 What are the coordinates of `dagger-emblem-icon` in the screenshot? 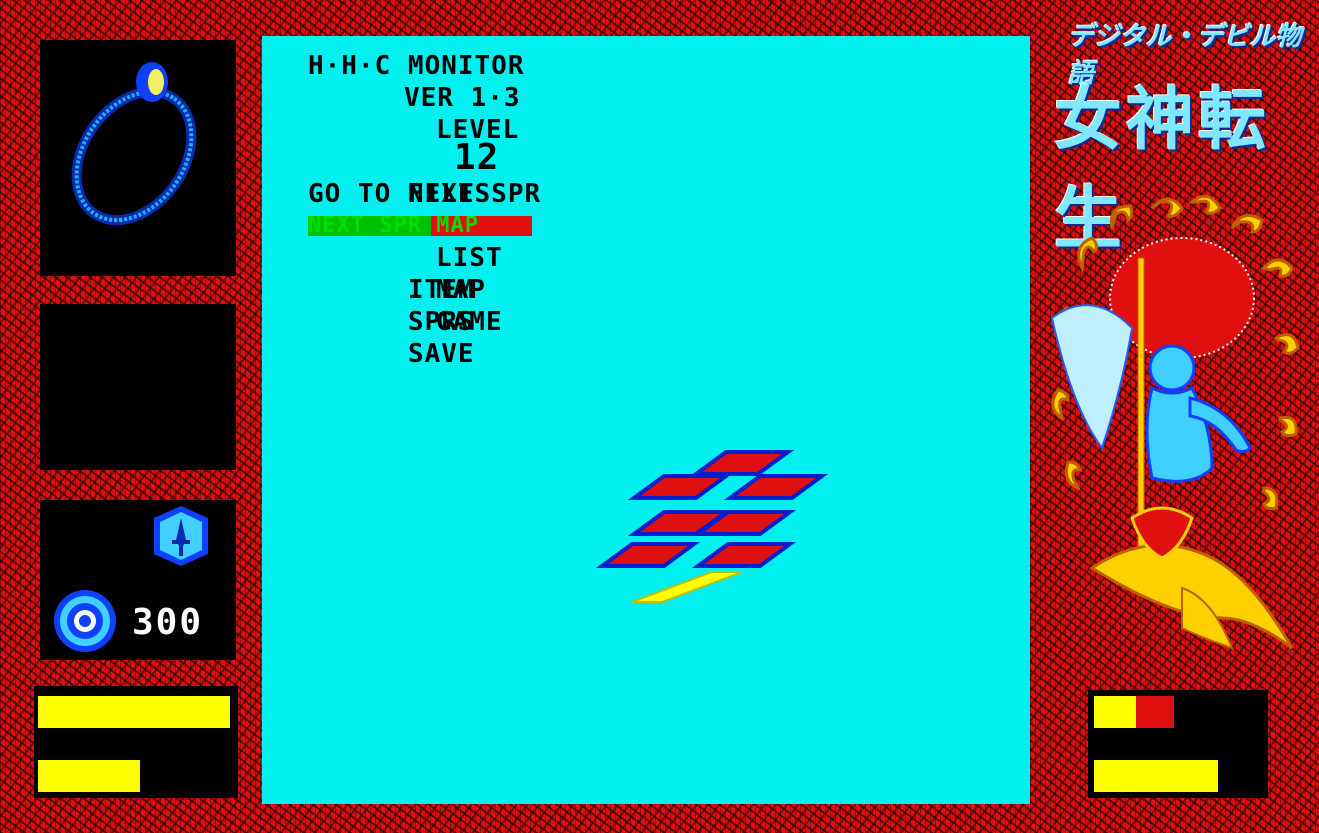 It's located at (181, 536).